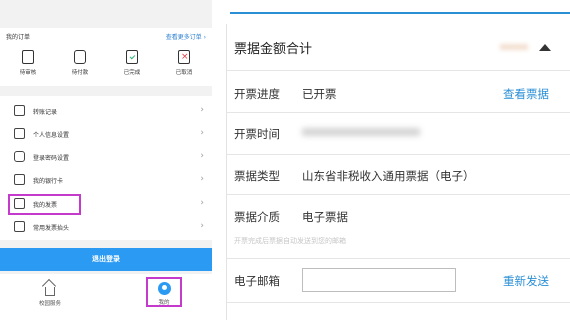 Image resolution: width=570 pixels, height=320 pixels. Describe the element at coordinates (19, 110) in the screenshot. I see `list-icon` at that location.